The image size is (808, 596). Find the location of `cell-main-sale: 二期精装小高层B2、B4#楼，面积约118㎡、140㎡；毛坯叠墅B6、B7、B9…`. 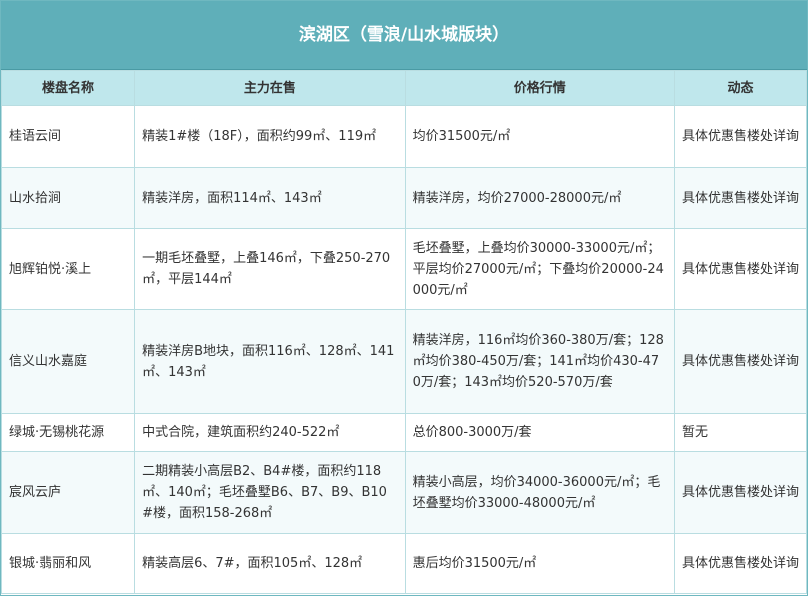

cell-main-sale: 二期精装小高层B2、B4#楼，面积约118㎡、140㎡；毛坯叠墅B6、B7、B9… is located at coordinates (270, 492).